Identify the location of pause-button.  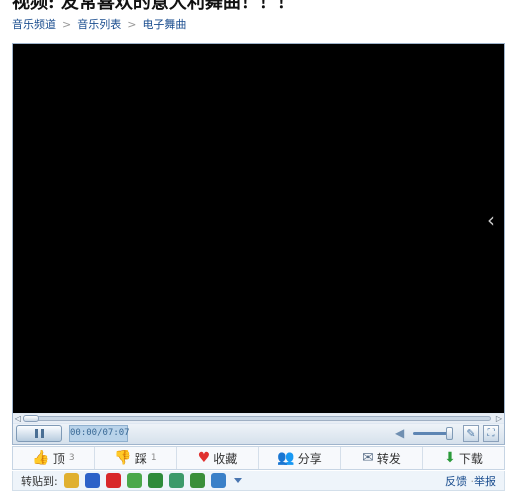
(39, 433).